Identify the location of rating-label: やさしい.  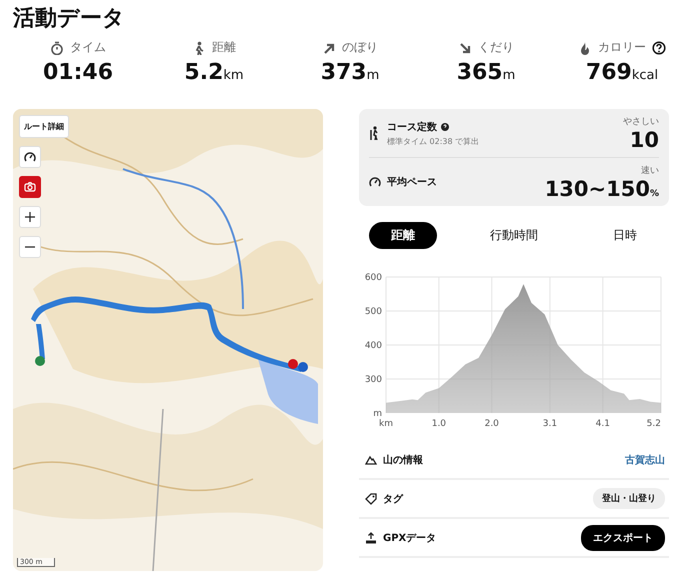
(641, 122).